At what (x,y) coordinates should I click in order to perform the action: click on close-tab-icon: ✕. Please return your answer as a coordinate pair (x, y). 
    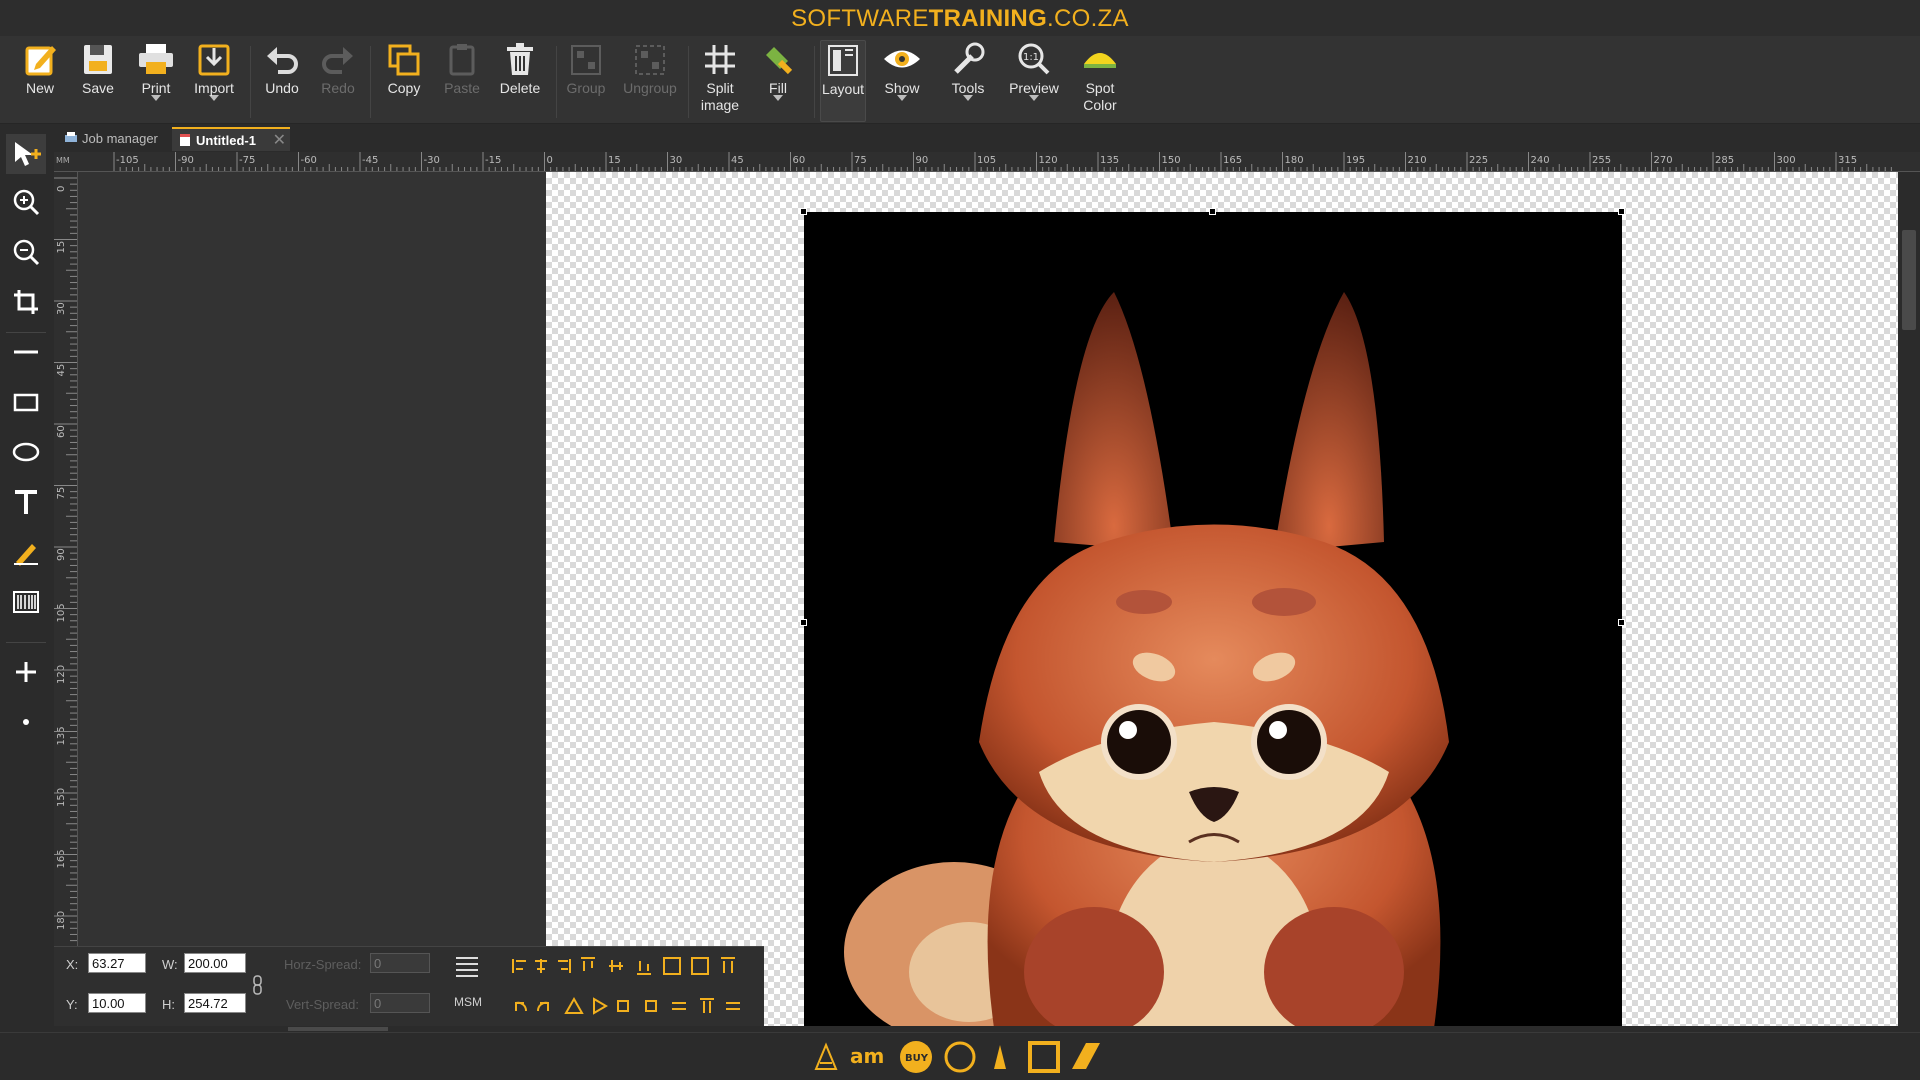
    Looking at the image, I should click on (279, 141).